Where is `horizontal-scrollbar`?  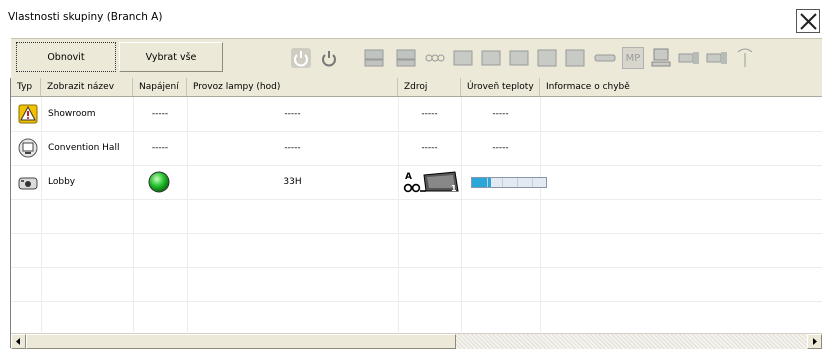
horizontal-scrollbar is located at coordinates (416, 341).